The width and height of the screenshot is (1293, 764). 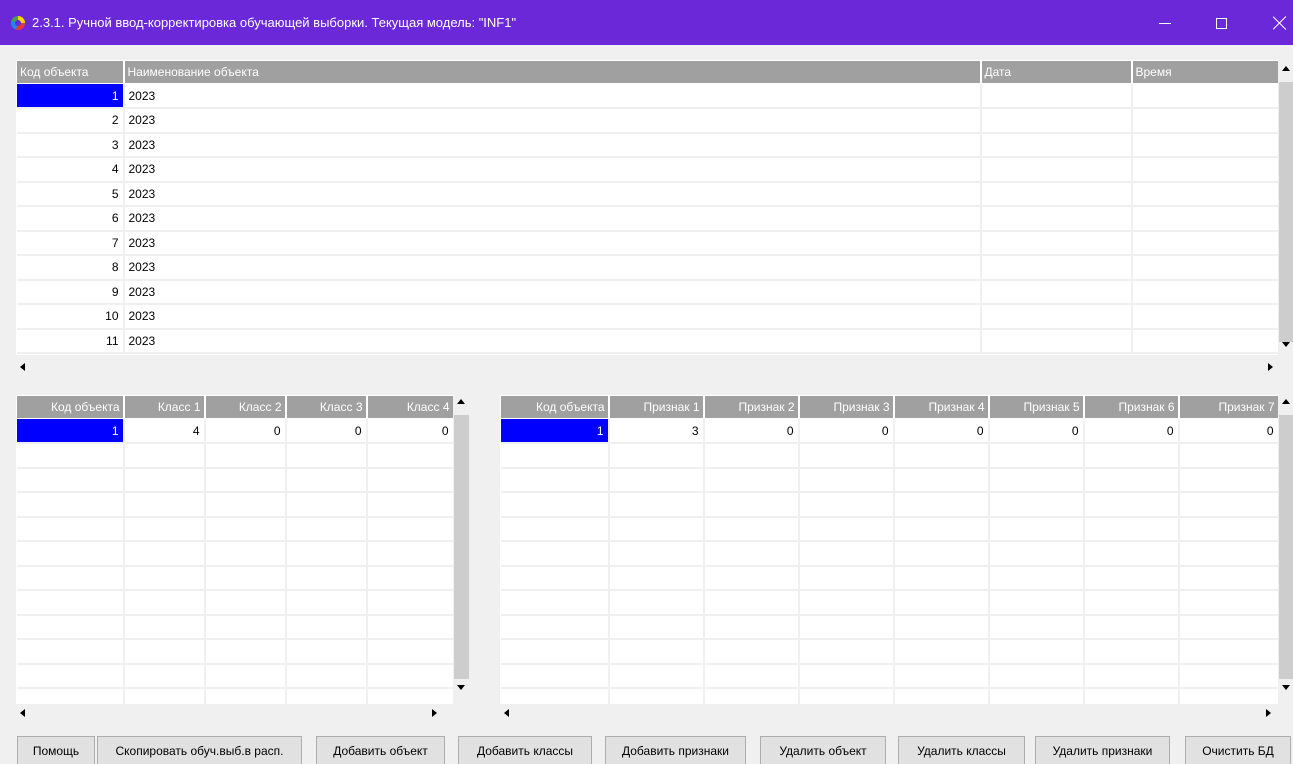 I want to click on table-row: 6 2023, so click(x=647, y=219).